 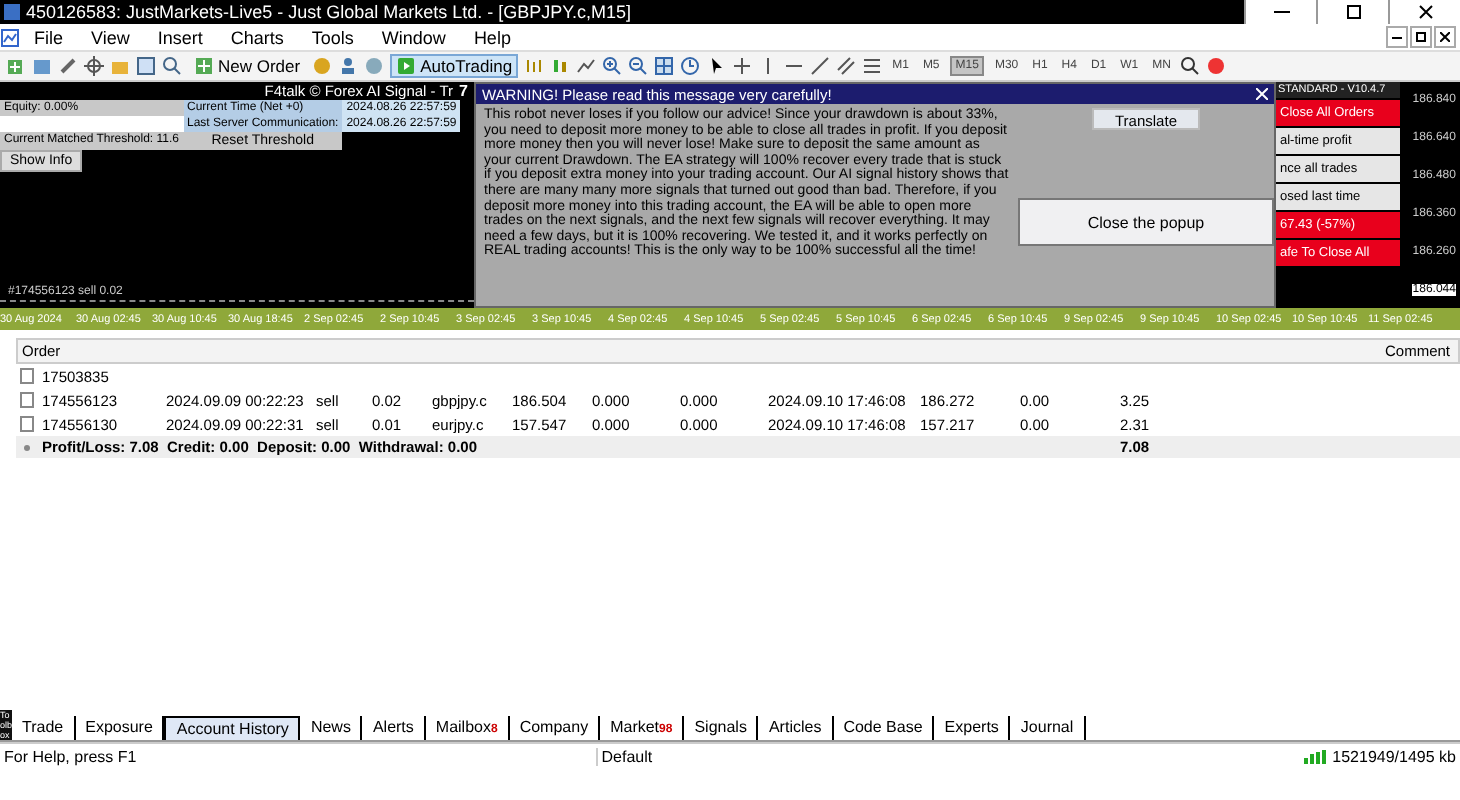 What do you see at coordinates (972, 728) in the screenshot?
I see `tab: Experts` at bounding box center [972, 728].